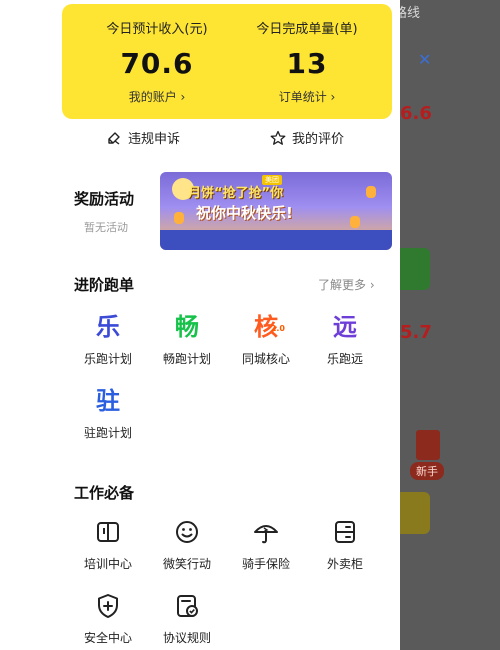 This screenshot has height=650, width=500. What do you see at coordinates (425, 59) in the screenshot?
I see `close-icon: ✕` at bounding box center [425, 59].